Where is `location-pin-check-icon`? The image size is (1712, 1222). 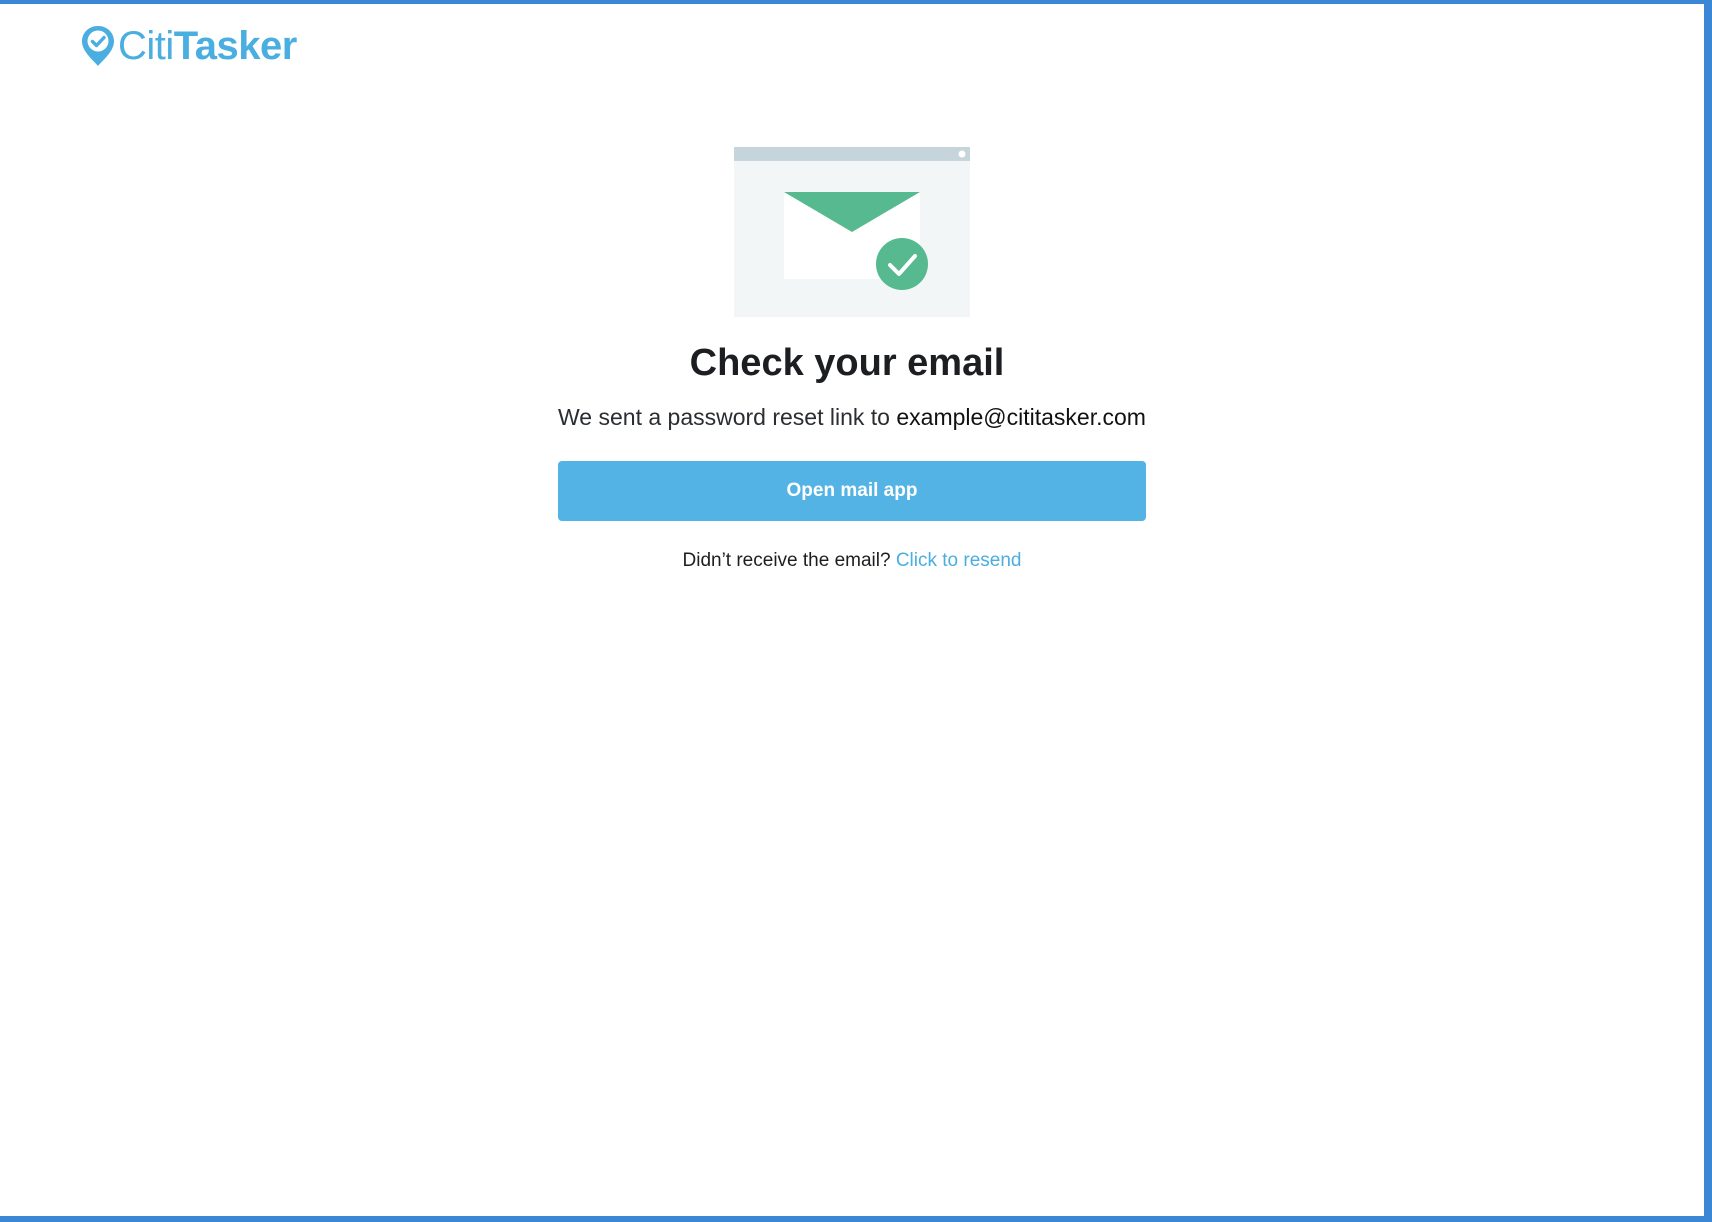 location-pin-check-icon is located at coordinates (98, 46).